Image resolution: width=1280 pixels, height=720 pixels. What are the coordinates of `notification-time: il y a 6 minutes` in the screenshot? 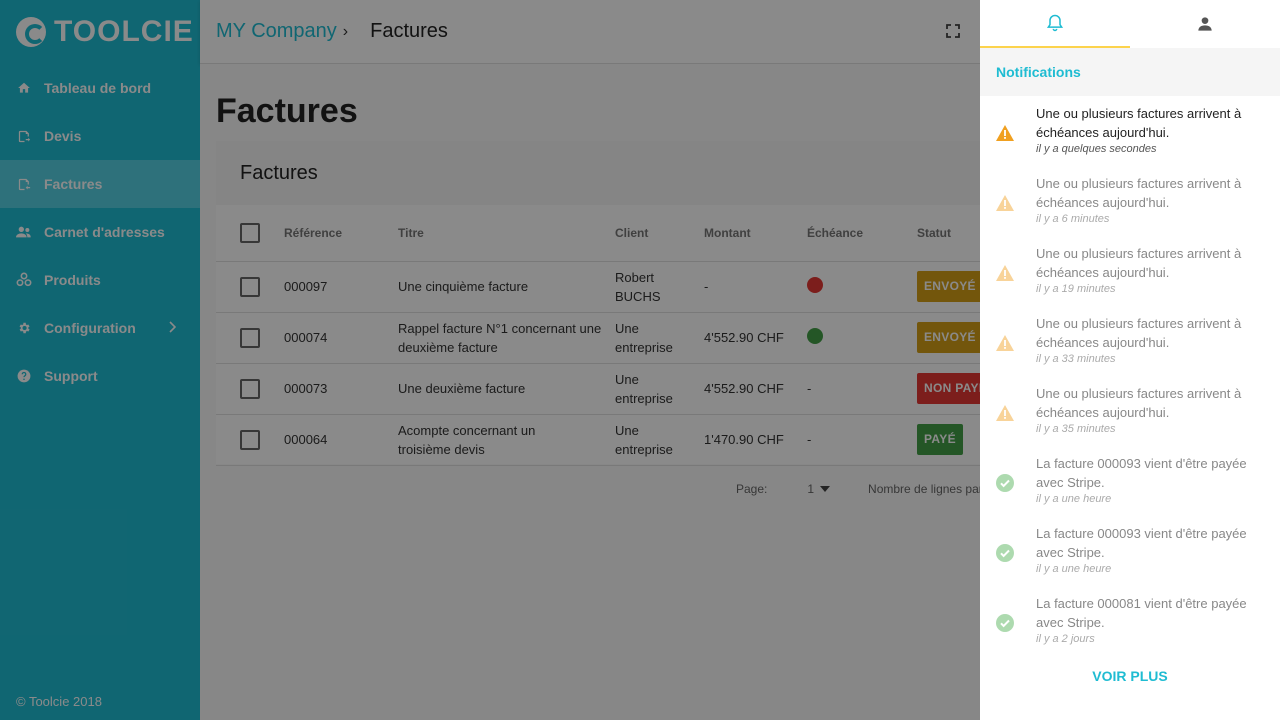 It's located at (1073, 219).